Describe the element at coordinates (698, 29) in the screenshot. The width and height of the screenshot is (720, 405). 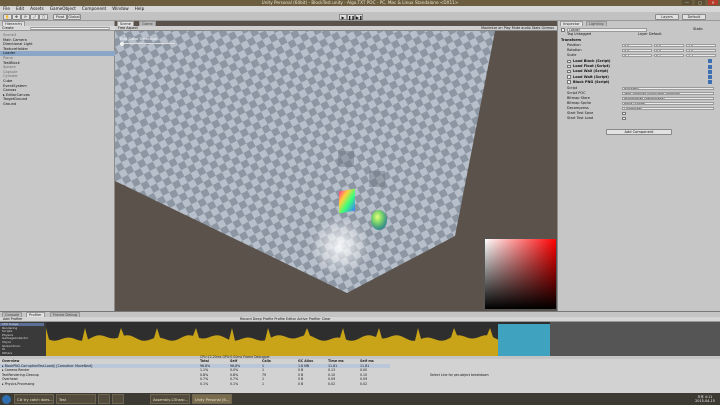
I see `static-toggle: Static` at that location.